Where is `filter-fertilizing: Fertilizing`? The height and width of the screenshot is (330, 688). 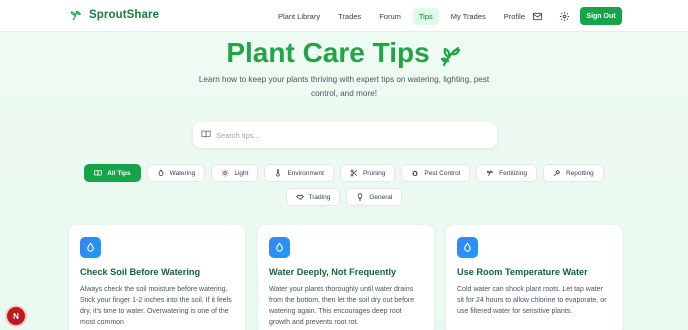
filter-fertilizing: Fertilizing is located at coordinates (506, 173).